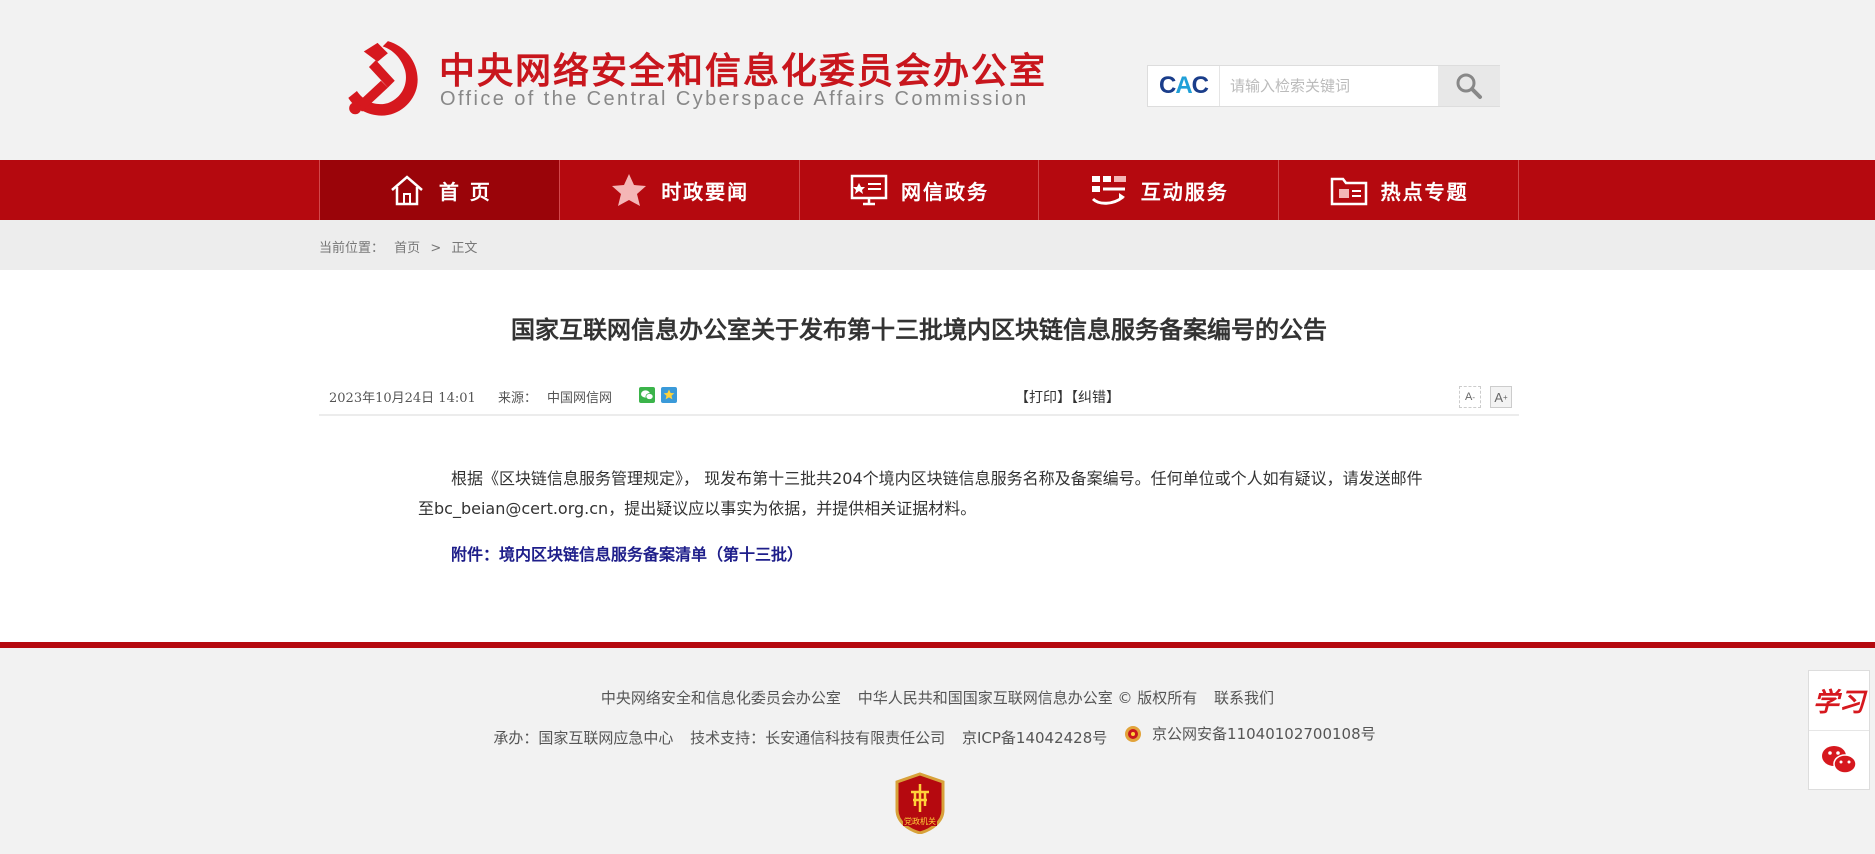 The width and height of the screenshot is (1875, 854). I want to click on search-box: CAC, so click(1323, 86).